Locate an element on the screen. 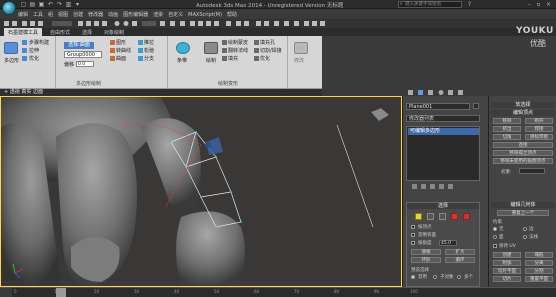  paint-skin-button: 绘制蒙皮 is located at coordinates (238, 42).